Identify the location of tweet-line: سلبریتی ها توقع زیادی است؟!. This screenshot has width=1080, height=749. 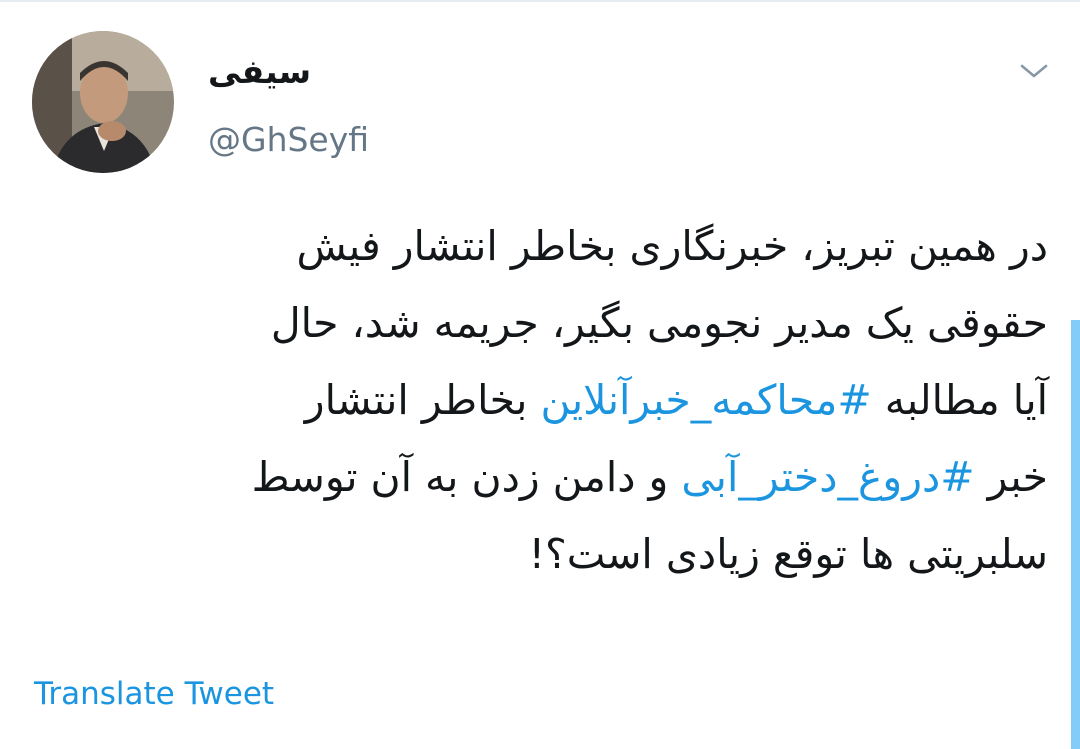
(788, 554).